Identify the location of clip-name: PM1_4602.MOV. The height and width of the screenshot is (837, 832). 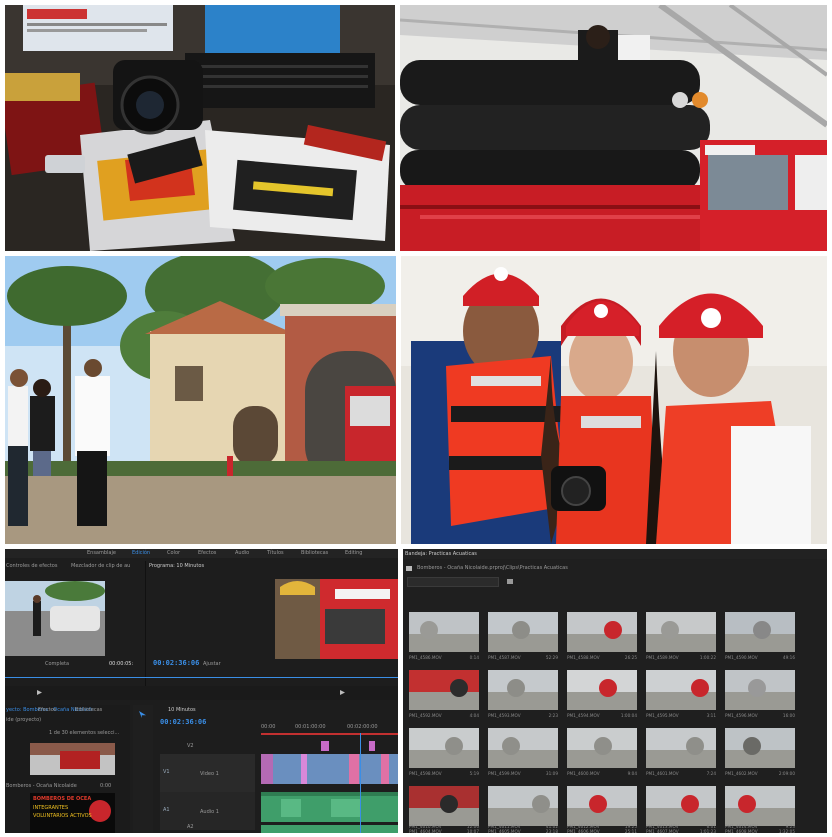
(741, 773).